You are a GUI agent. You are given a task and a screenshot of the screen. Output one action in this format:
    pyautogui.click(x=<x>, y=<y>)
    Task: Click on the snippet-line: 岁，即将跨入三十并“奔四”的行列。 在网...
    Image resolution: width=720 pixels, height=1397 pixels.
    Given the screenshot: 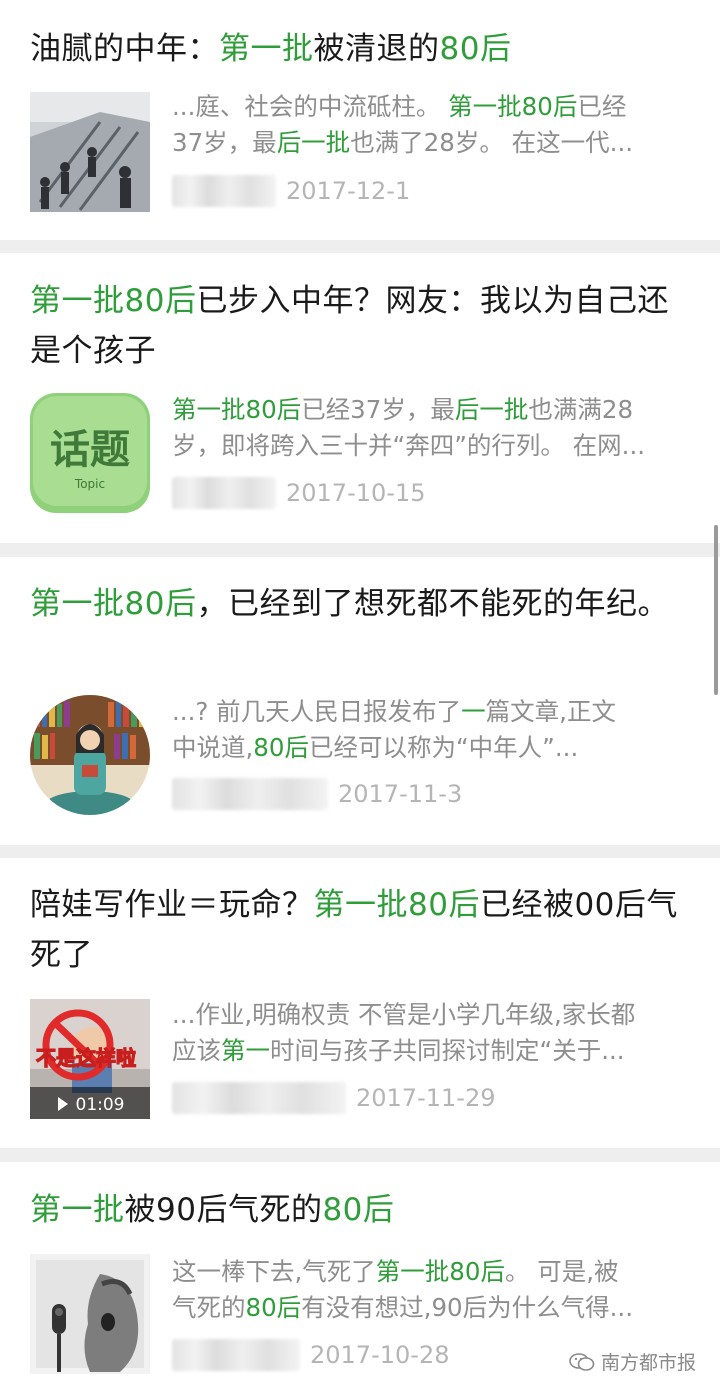 What is the action you would take?
    pyautogui.click(x=431, y=446)
    